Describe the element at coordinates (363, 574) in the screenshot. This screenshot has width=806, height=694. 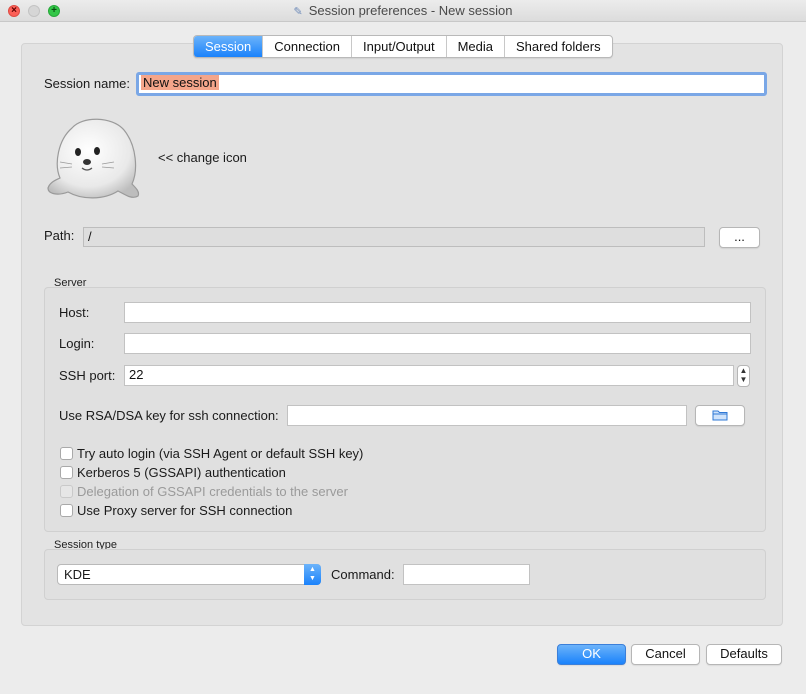
I see `command-label: Command:` at that location.